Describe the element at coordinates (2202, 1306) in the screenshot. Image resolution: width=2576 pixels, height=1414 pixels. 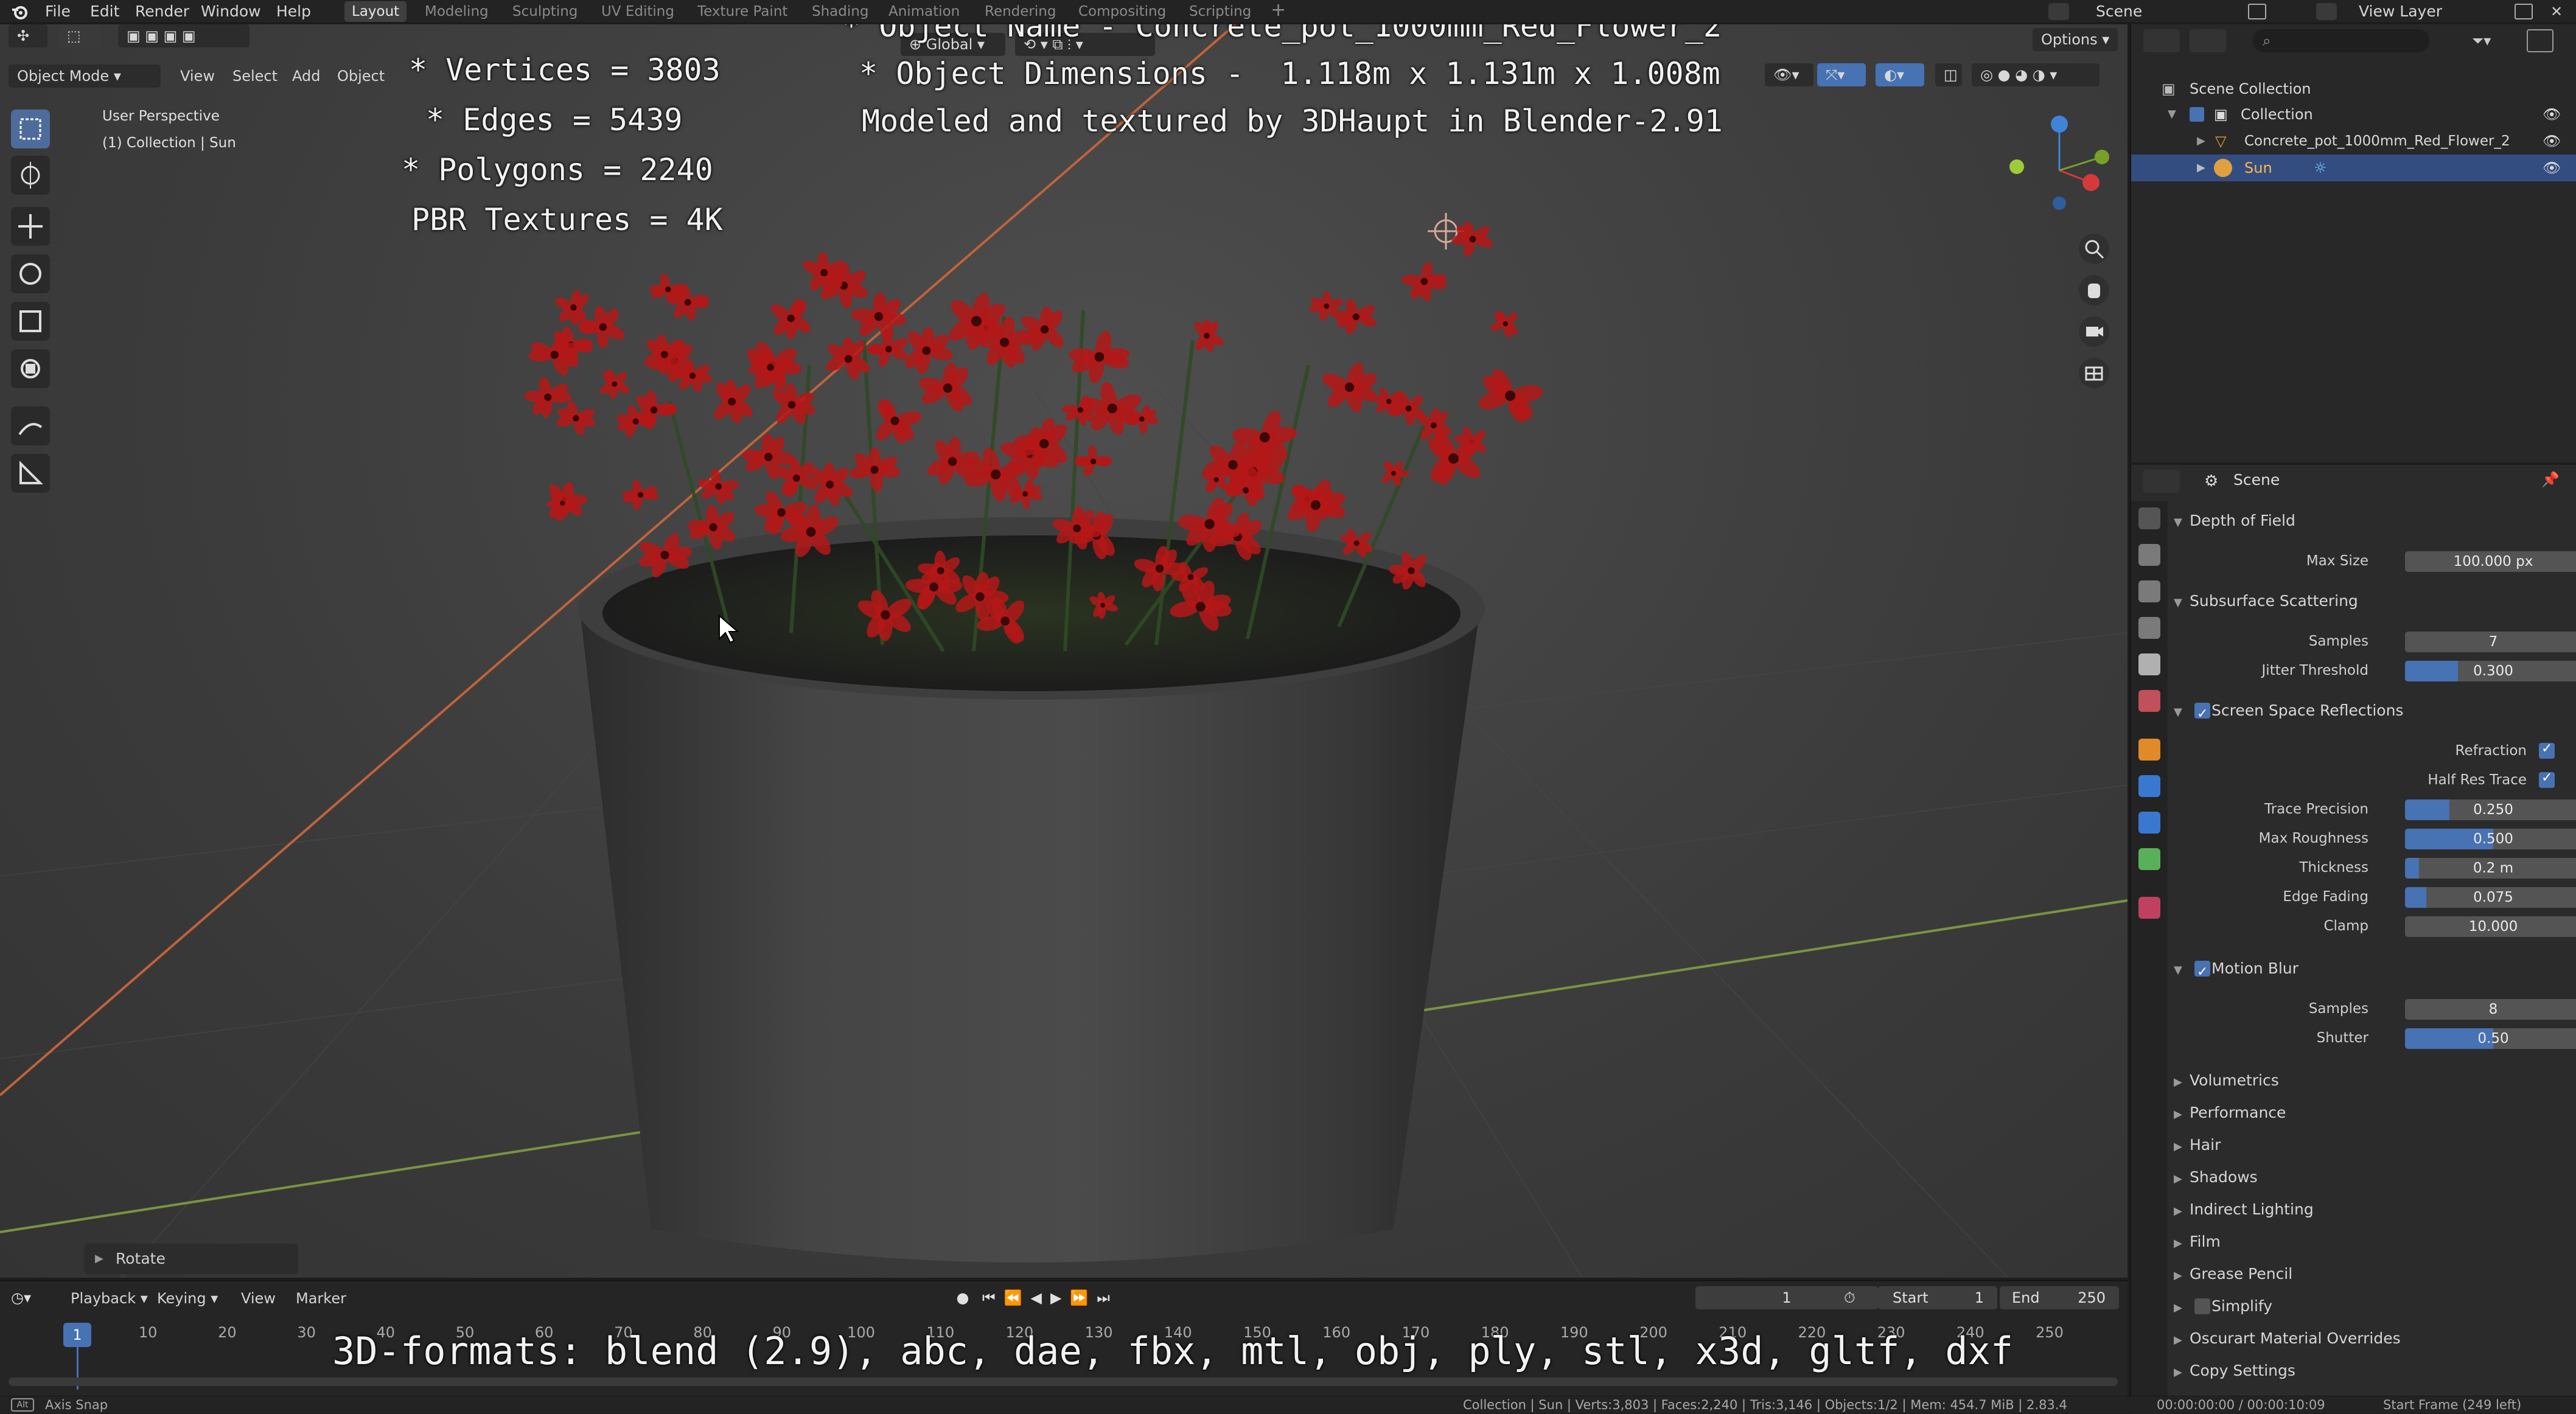
I see `simplify-checkbox` at that location.